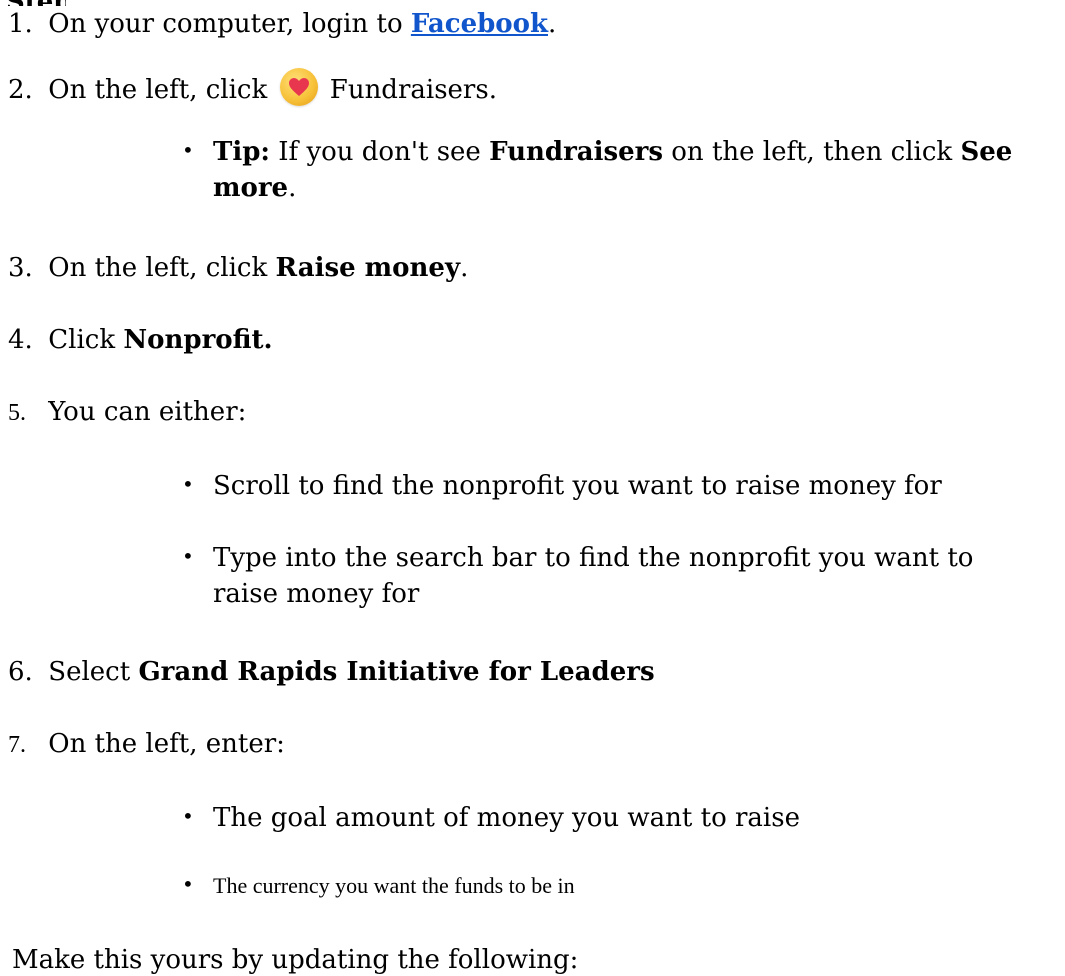 The width and height of the screenshot is (1065, 976). What do you see at coordinates (20, 268) in the screenshot?
I see `step-number: 3.` at bounding box center [20, 268].